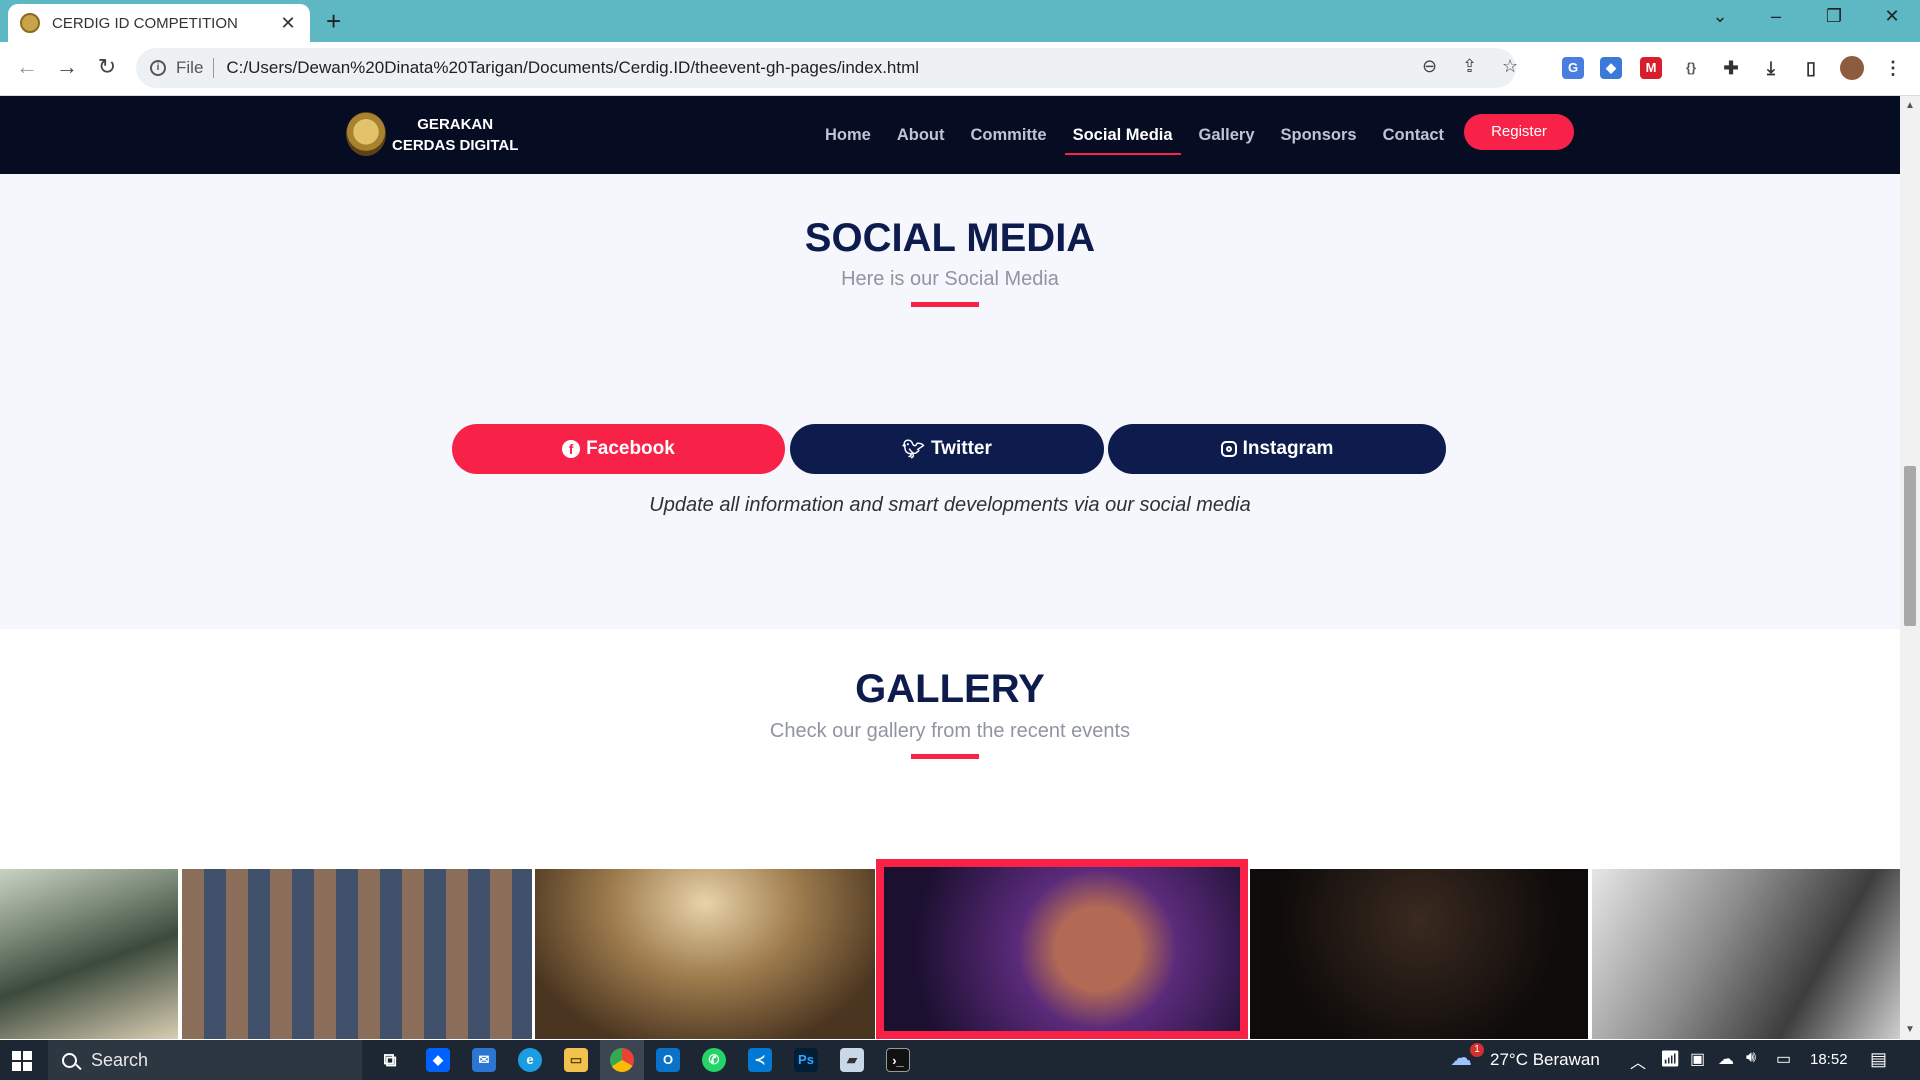 Image resolution: width=1920 pixels, height=1080 pixels. What do you see at coordinates (1720, 16) in the screenshot?
I see `tab-search-icon: ⌄` at bounding box center [1720, 16].